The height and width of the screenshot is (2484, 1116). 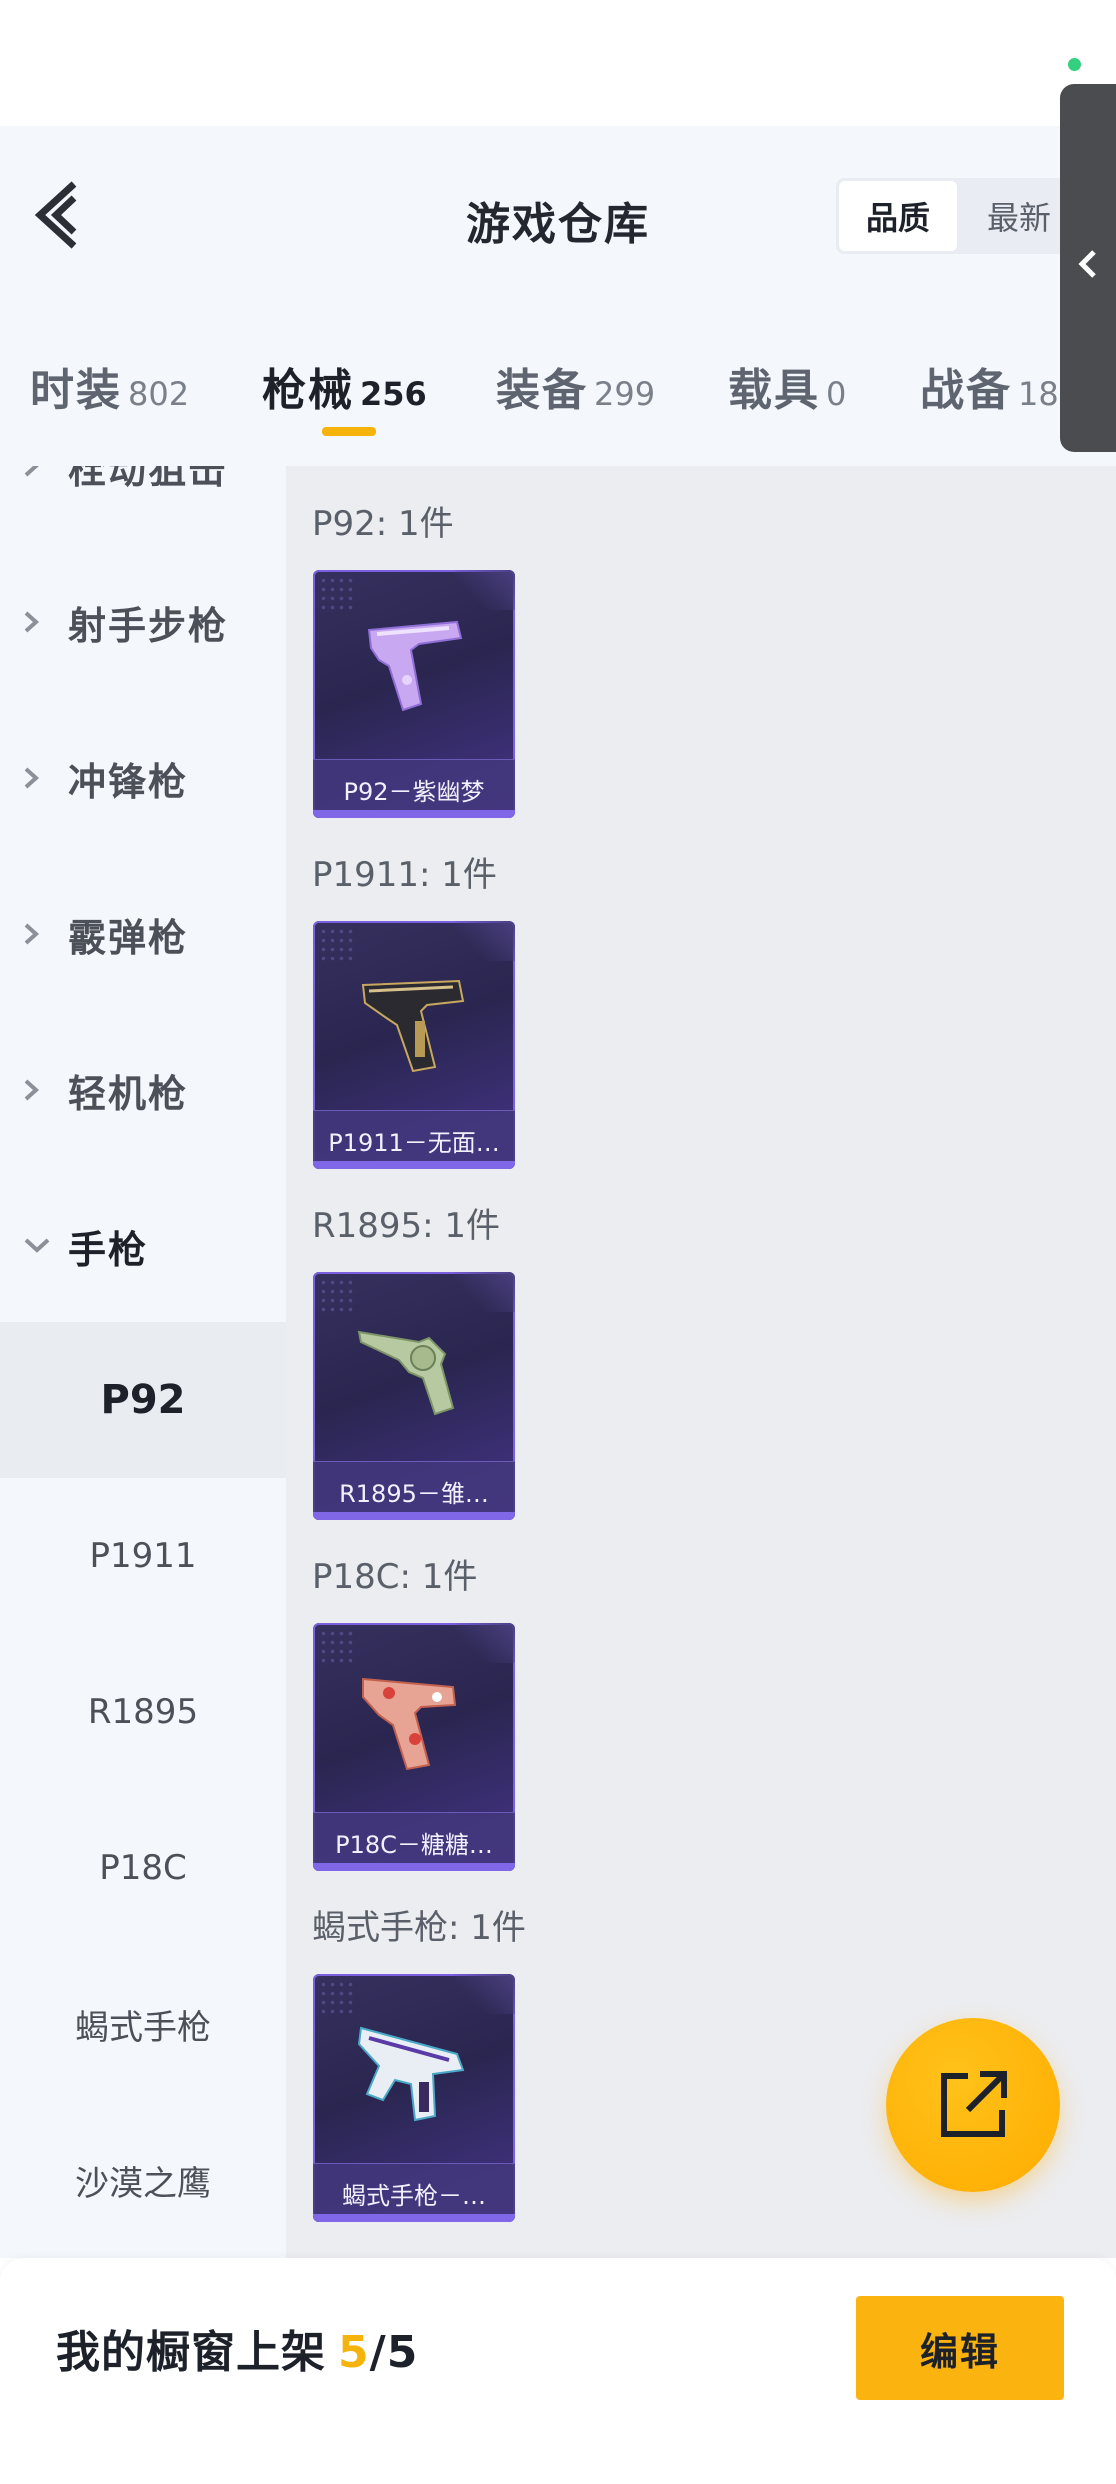 I want to click on group-label-p92: P92: 1件, so click(x=383, y=524).